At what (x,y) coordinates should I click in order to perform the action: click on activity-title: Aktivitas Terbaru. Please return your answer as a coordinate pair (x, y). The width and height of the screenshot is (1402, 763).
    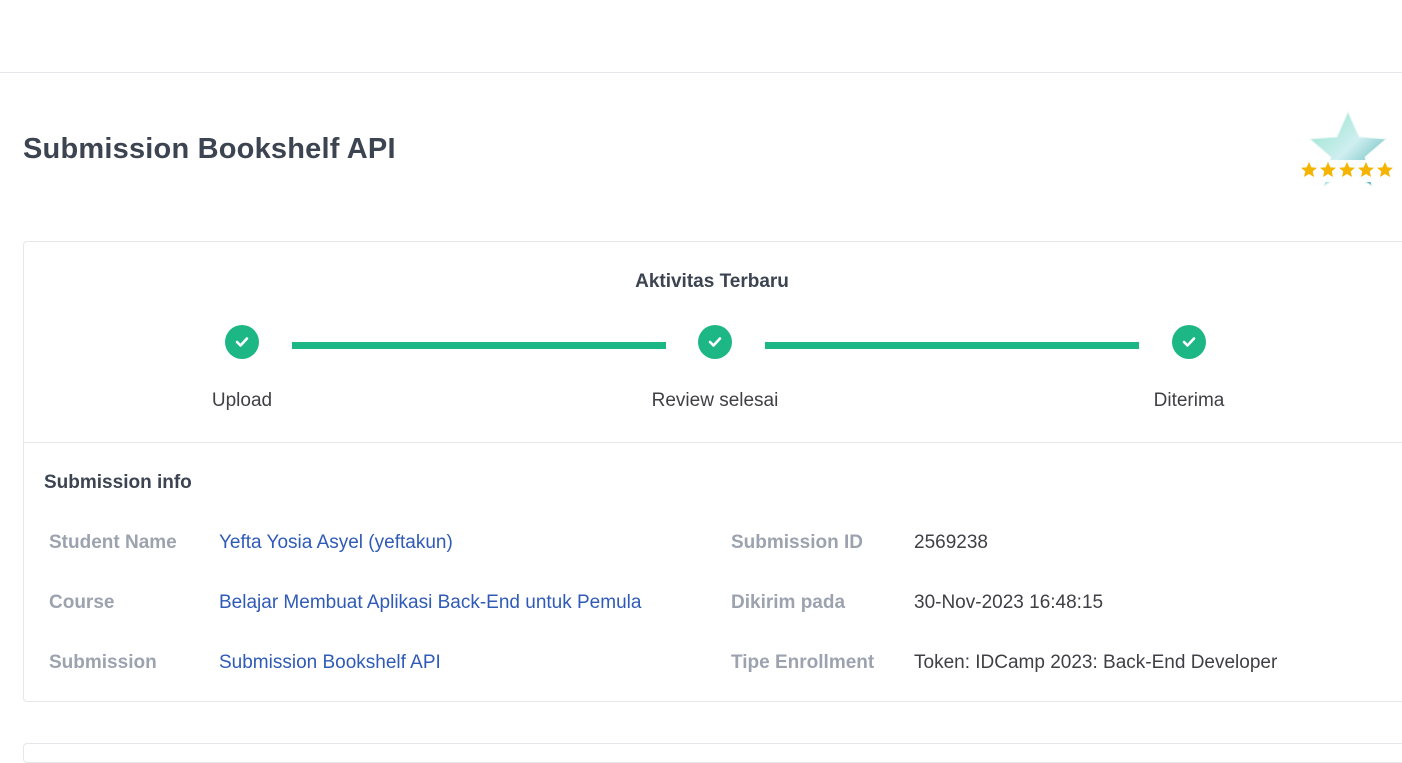
    Looking at the image, I should click on (712, 281).